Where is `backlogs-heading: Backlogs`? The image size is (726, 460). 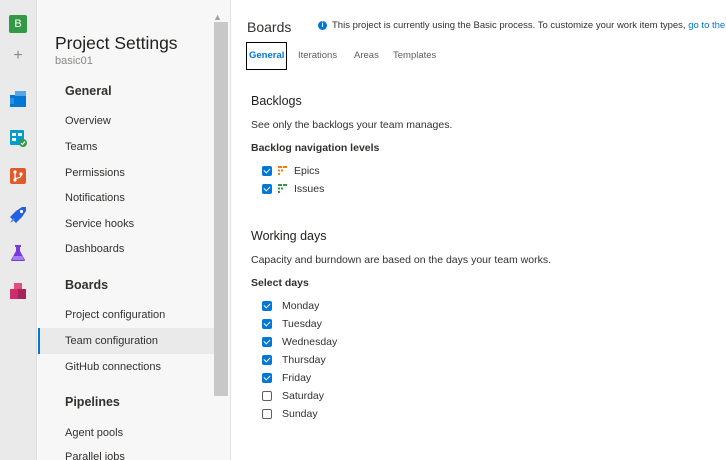 backlogs-heading: Backlogs is located at coordinates (276, 101).